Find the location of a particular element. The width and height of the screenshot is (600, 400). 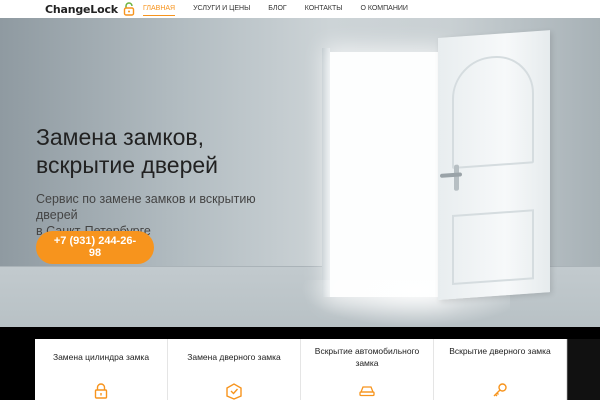

hero-title-line1: Замена замков, is located at coordinates (120, 137).